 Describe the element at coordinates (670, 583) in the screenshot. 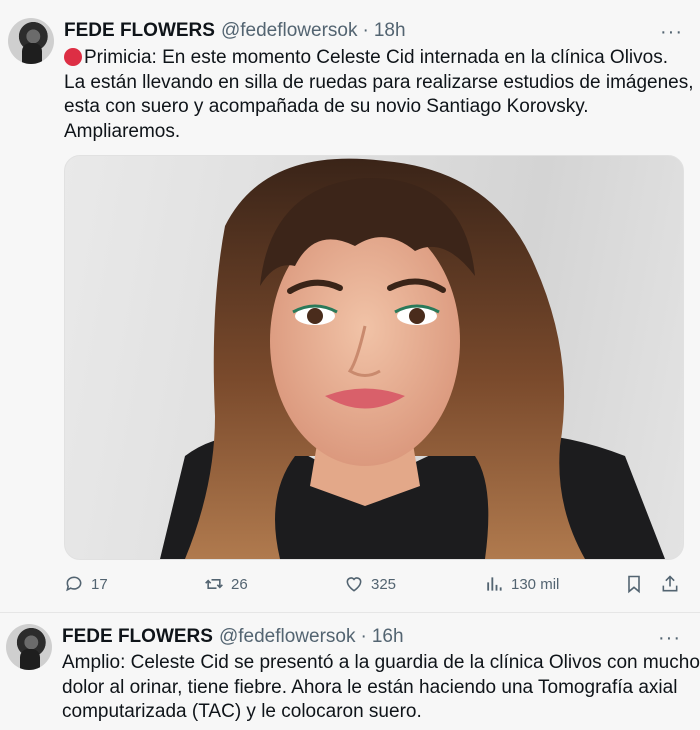

I see `share-icon` at that location.